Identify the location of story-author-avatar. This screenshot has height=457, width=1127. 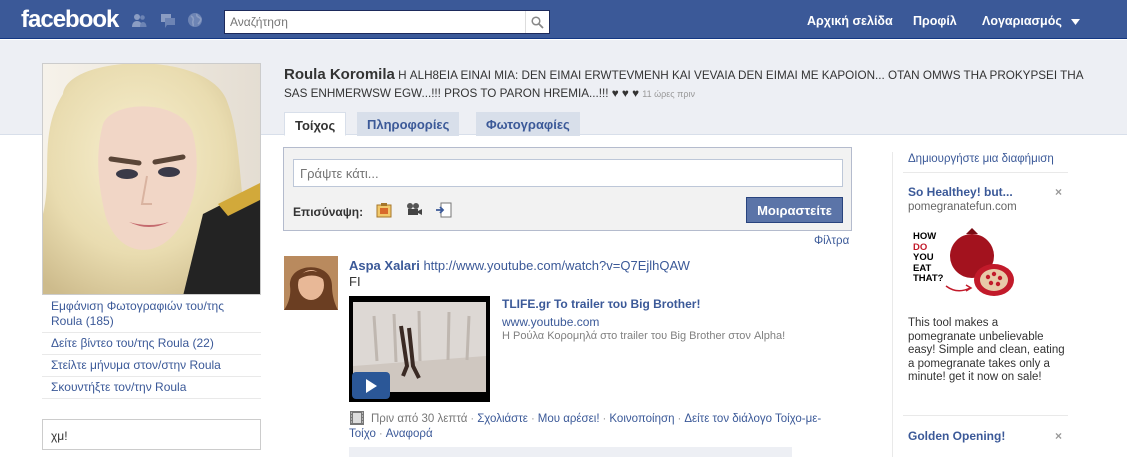
(311, 283).